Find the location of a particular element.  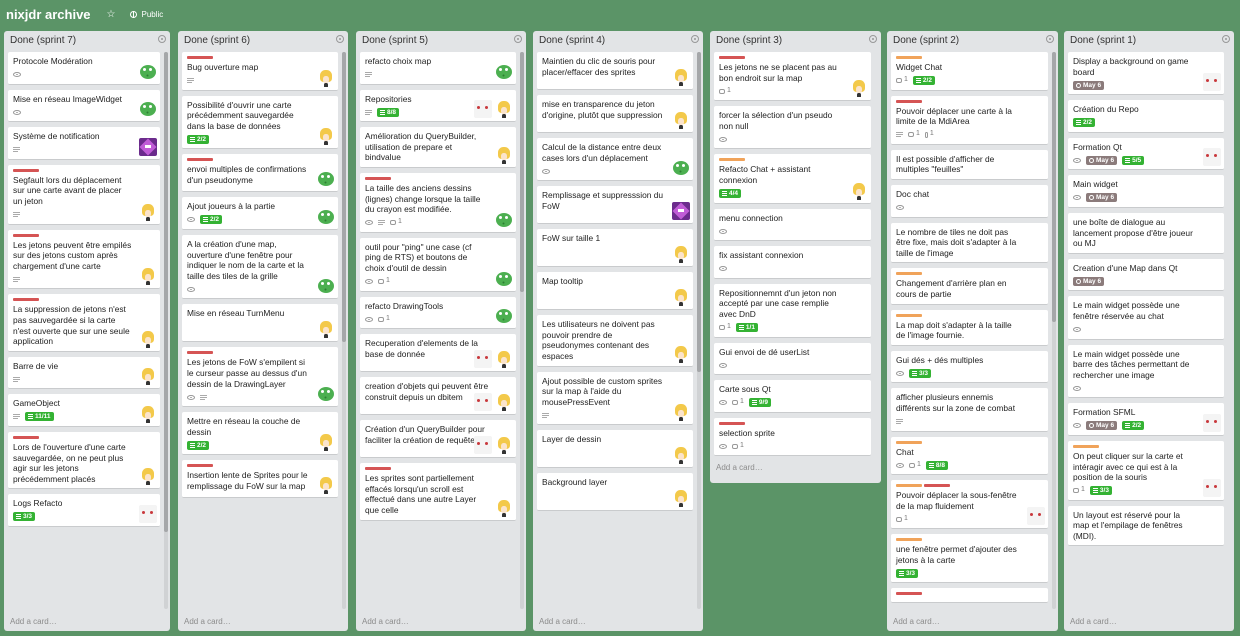

card: Protocole Modération is located at coordinates (84, 68).